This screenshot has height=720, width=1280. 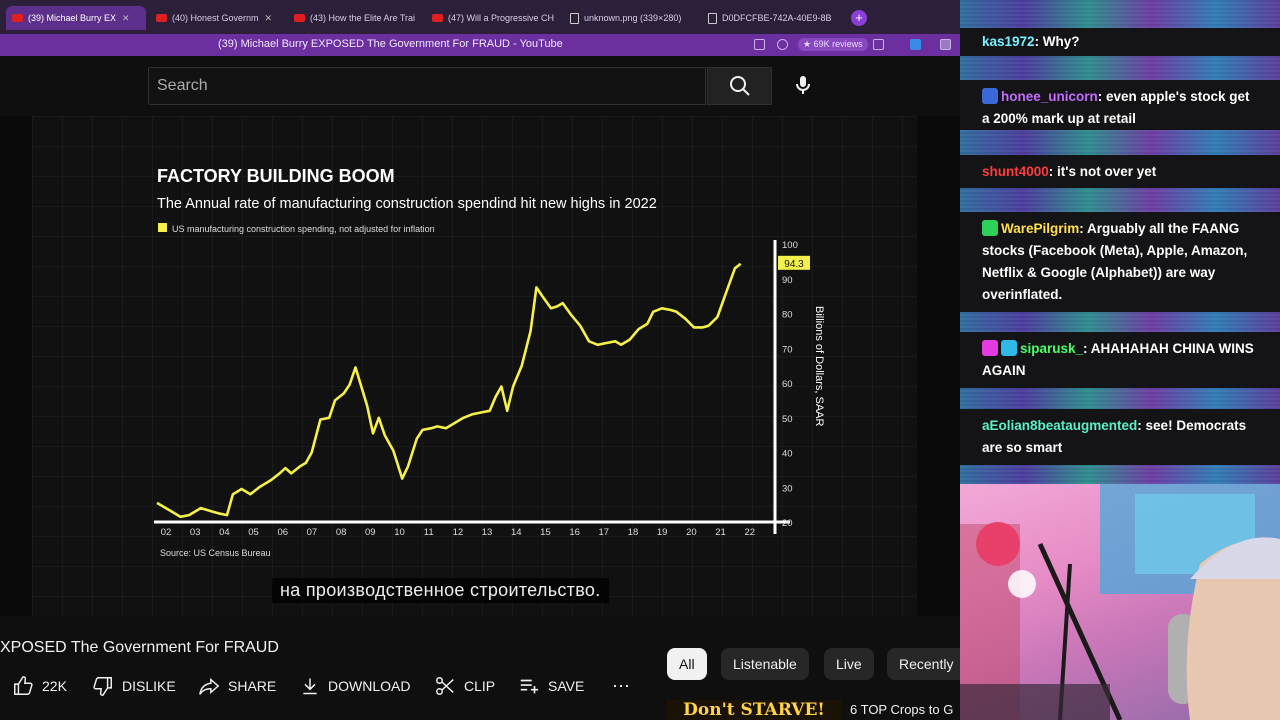 What do you see at coordinates (370, 532) in the screenshot?
I see `x-tick-label: 09` at bounding box center [370, 532].